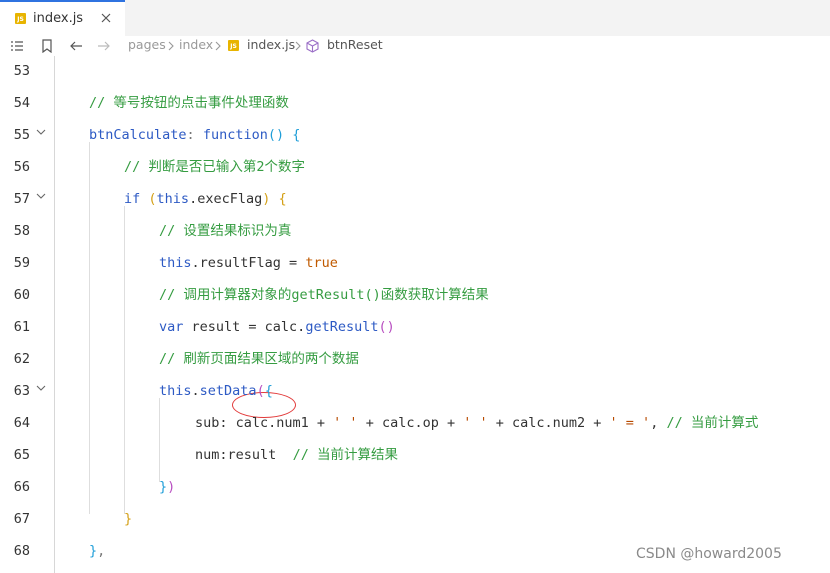 The height and width of the screenshot is (573, 830). I want to click on code-token: .resultFlag =, so click(248, 263).